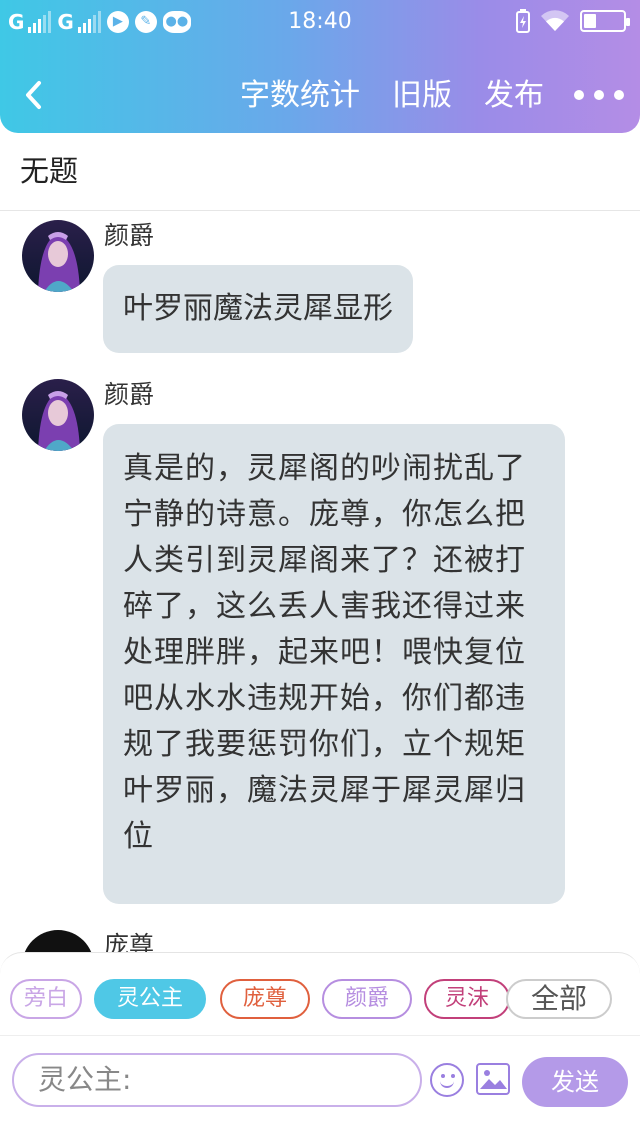 This screenshot has width=640, height=1138. What do you see at coordinates (467, 999) in the screenshot?
I see `role-chip: 灵沫` at bounding box center [467, 999].